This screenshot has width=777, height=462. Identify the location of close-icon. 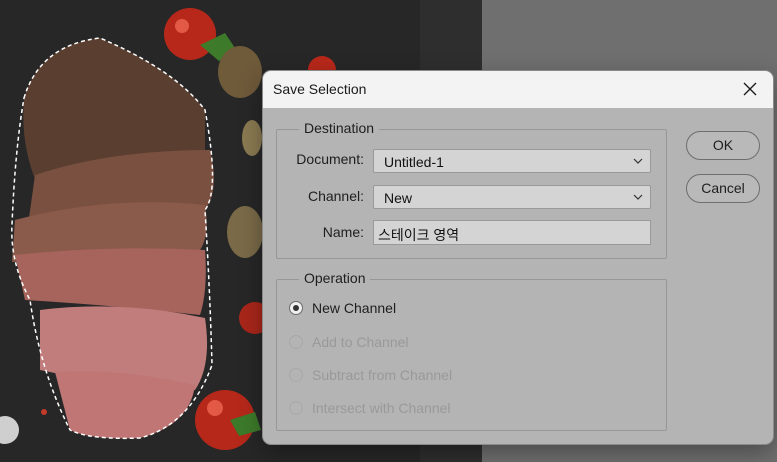
(750, 89).